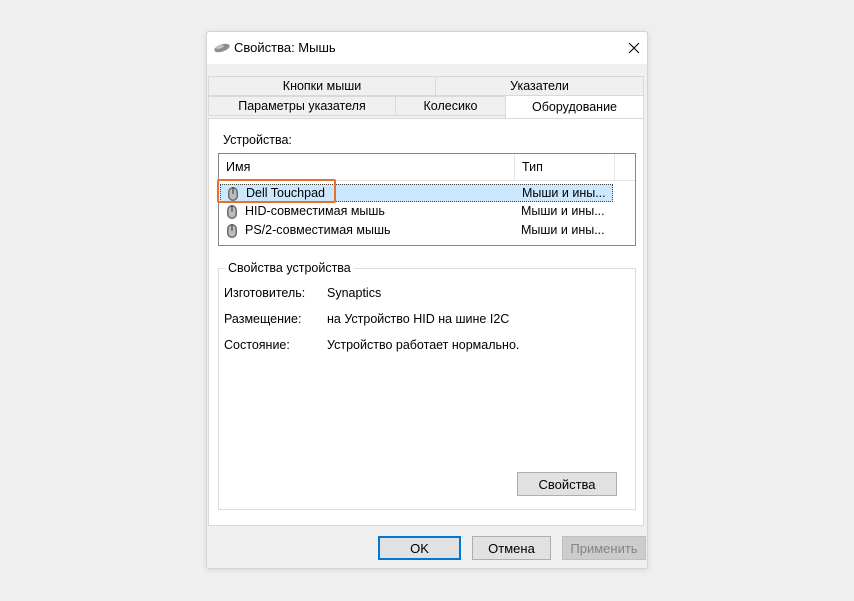 The height and width of the screenshot is (601, 854). Describe the element at coordinates (285, 193) in the screenshot. I see `device-name: Dell Touchpad` at that location.